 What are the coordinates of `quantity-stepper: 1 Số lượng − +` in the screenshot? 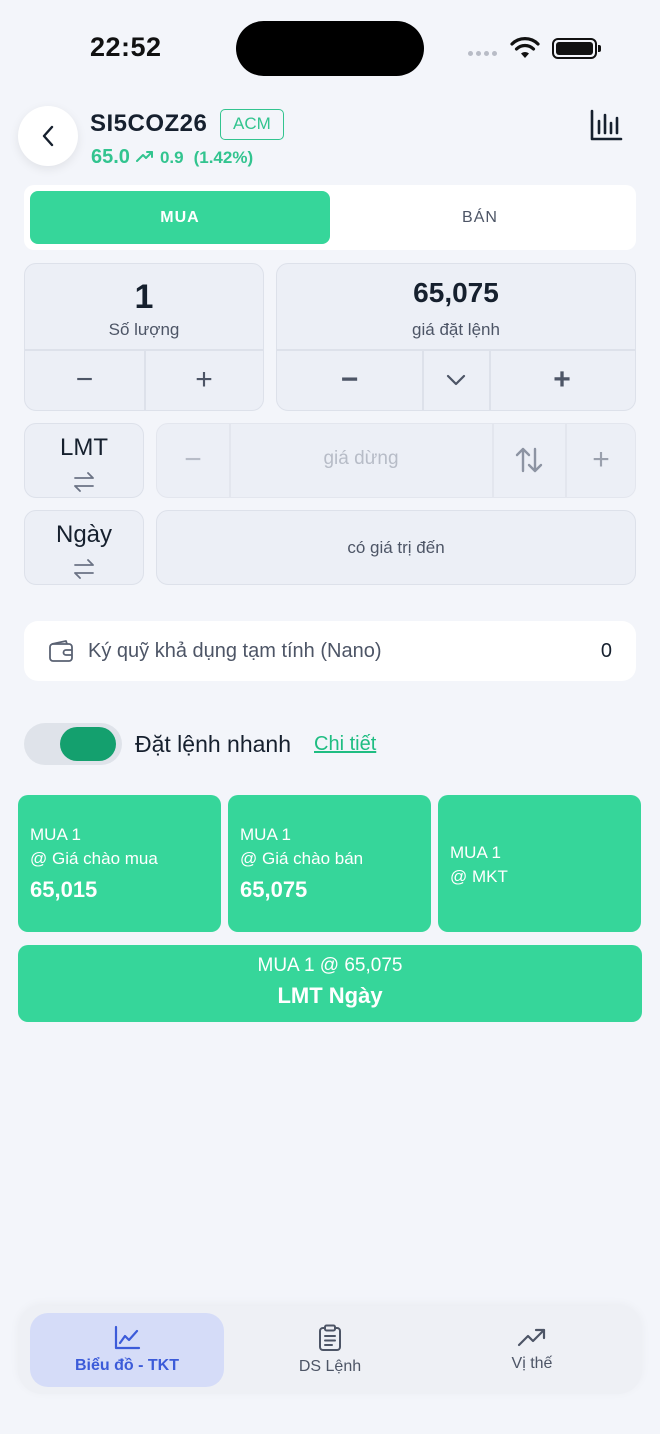 It's located at (144, 337).